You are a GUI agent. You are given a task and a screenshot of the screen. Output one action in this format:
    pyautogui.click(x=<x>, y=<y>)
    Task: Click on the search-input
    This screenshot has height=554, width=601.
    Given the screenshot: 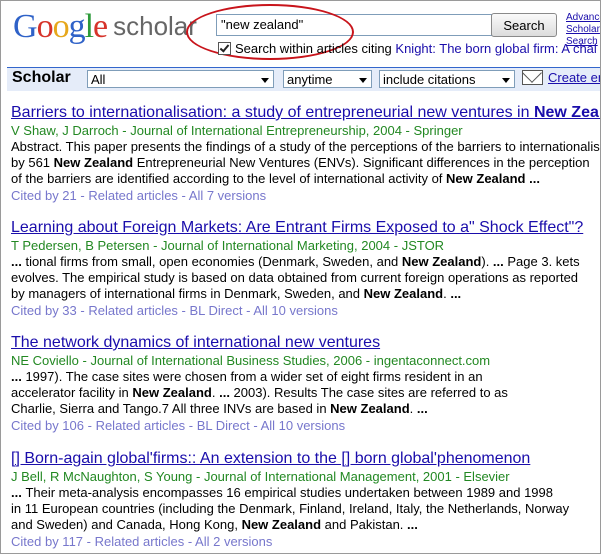 What is the action you would take?
    pyautogui.click(x=354, y=25)
    